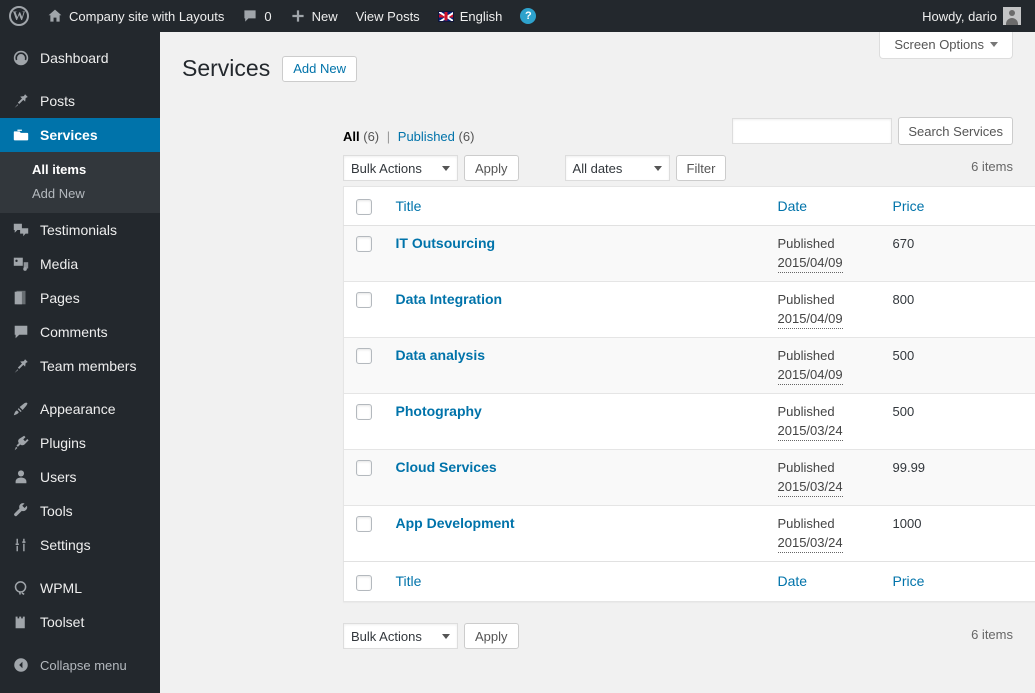 This screenshot has height=693, width=1035. I want to click on help-question-icon: ?, so click(528, 16).